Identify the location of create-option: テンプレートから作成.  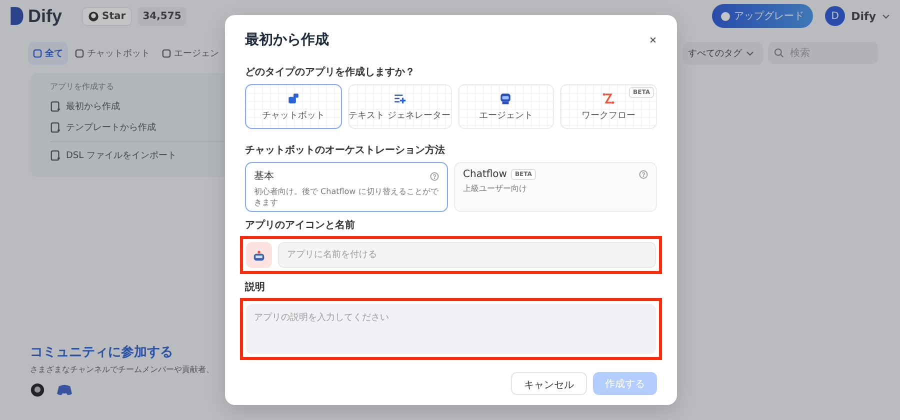
(149, 127).